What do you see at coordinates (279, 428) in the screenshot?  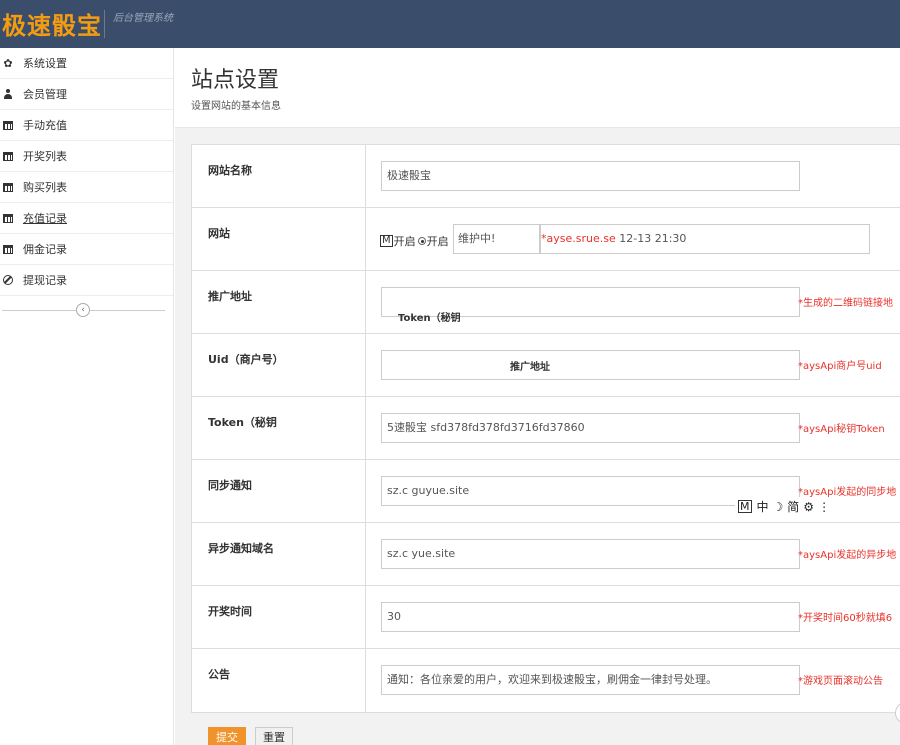 I see `field-label: Token（秘钥` at bounding box center [279, 428].